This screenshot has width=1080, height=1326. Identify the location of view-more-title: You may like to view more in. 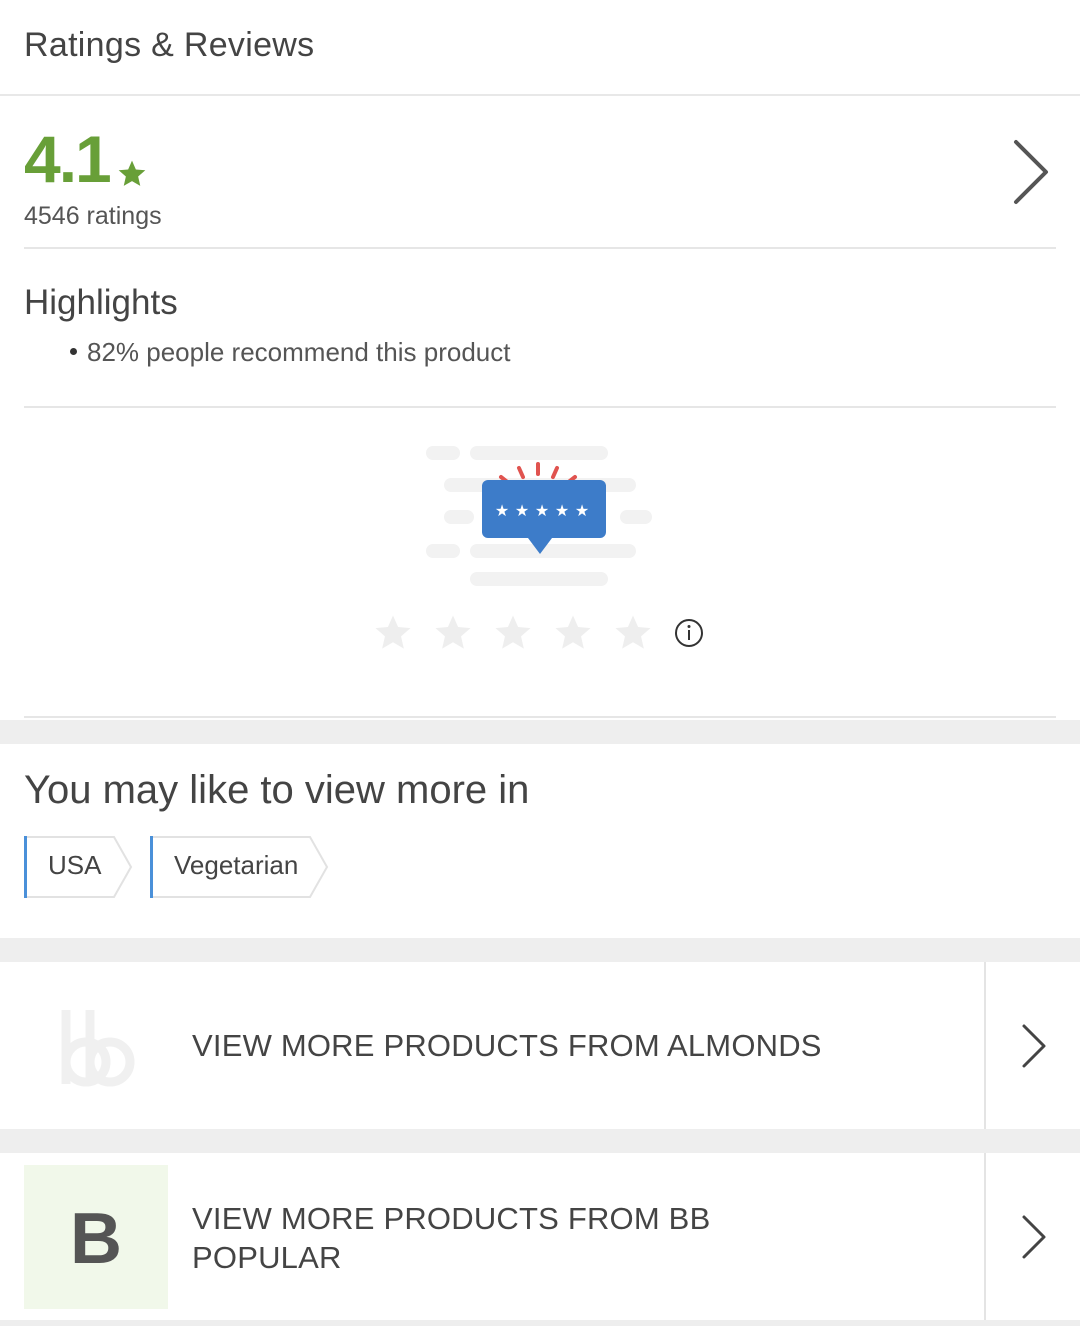
(277, 790).